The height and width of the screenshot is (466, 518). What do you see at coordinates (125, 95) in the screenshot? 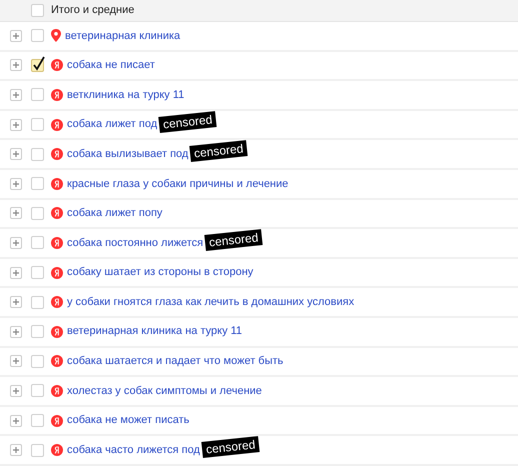
I see `keyword-link: ветклиника на турку 11` at bounding box center [125, 95].